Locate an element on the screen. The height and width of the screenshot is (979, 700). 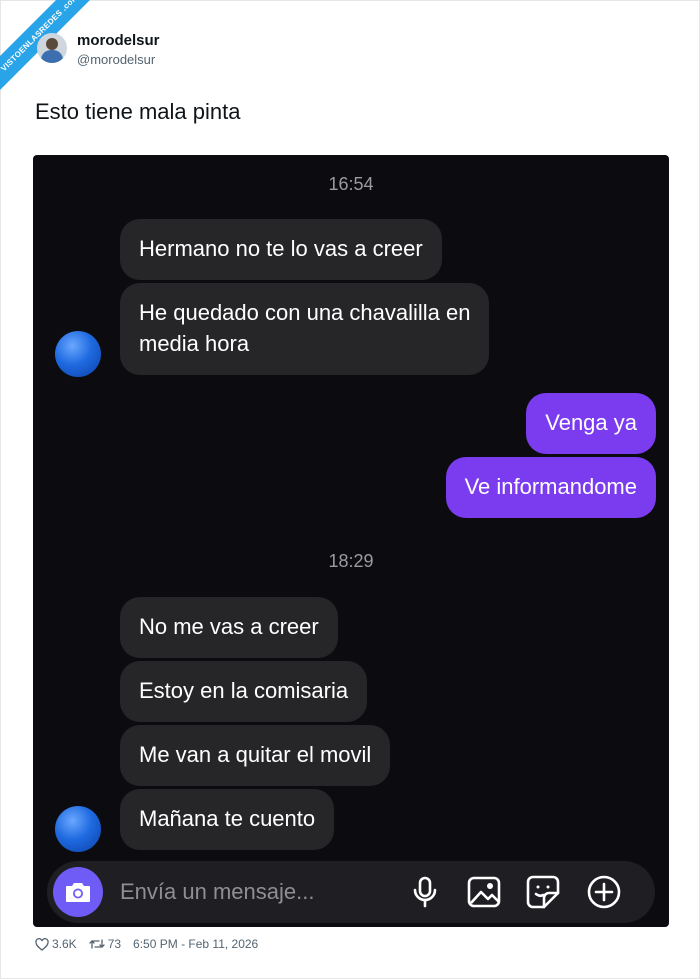
microphone-icon is located at coordinates (425, 892).